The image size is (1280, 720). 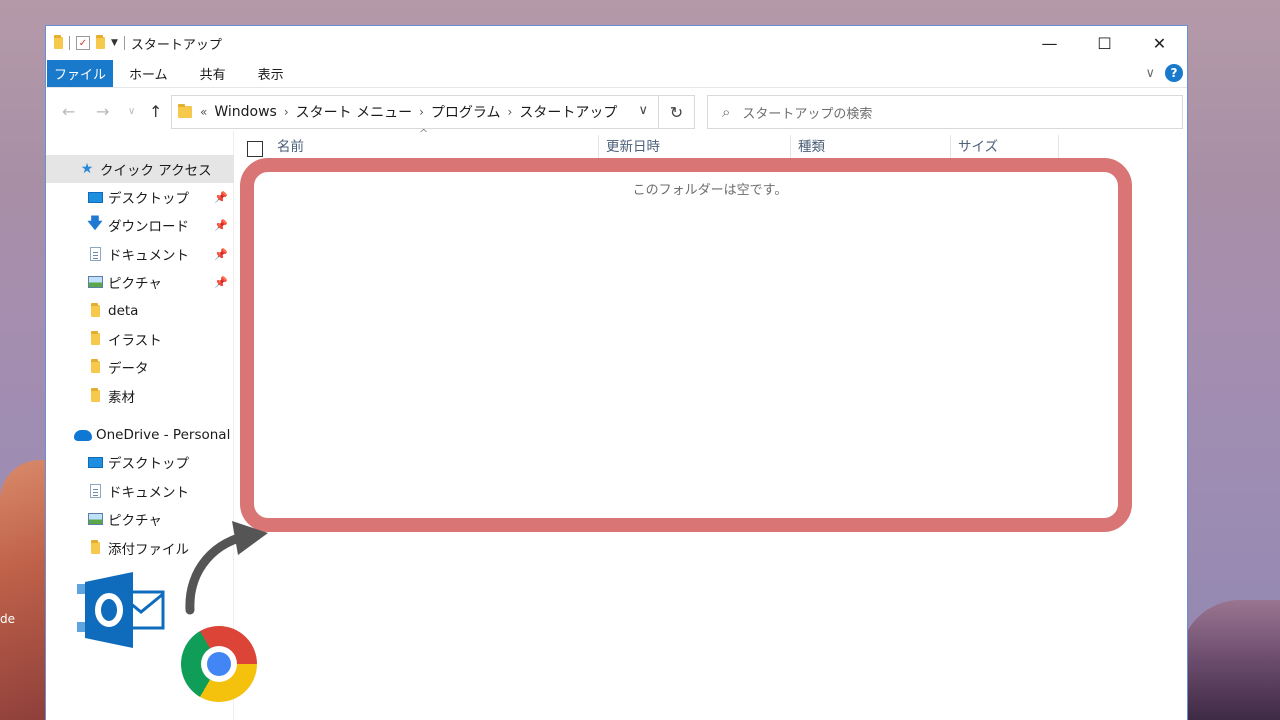 I want to click on title-bar: ✓ ▼ スタートアップ — ☐ ✕, so click(x=616, y=43).